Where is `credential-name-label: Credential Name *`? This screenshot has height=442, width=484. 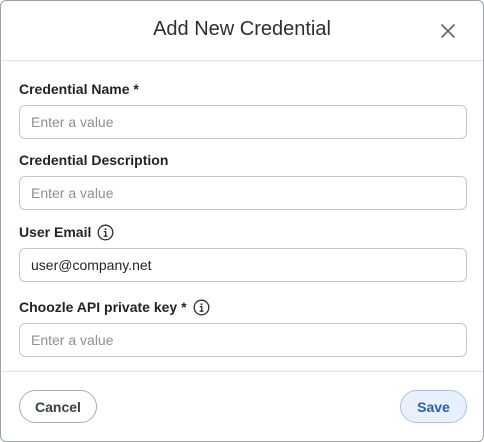
credential-name-label: Credential Name * is located at coordinates (79, 89).